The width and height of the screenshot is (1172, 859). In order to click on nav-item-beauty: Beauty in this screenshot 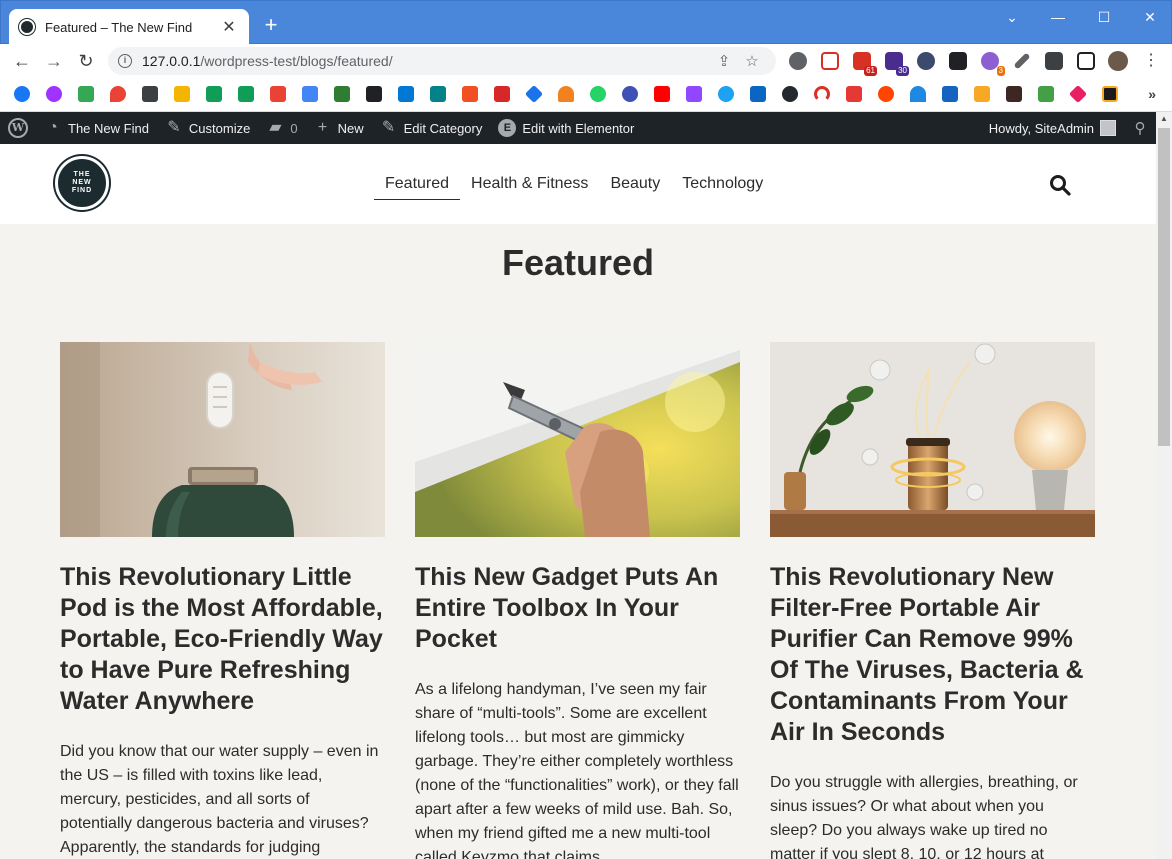, I will do `click(635, 186)`.